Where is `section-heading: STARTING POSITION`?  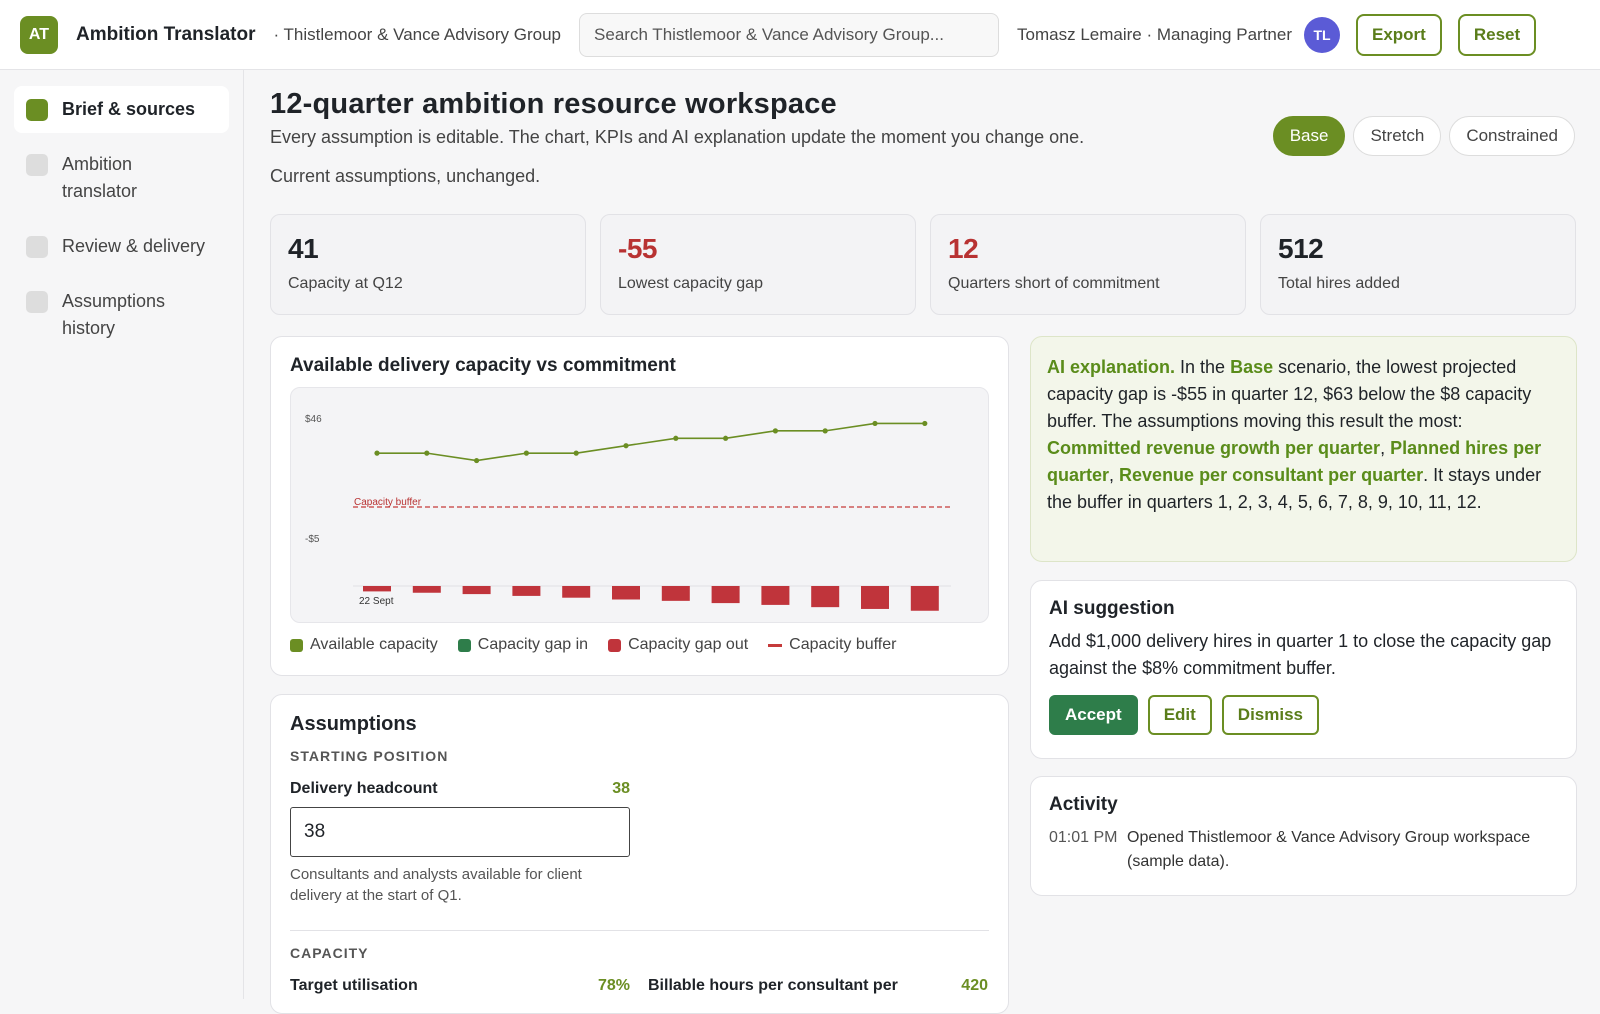
section-heading: STARTING POSITION is located at coordinates (369, 756).